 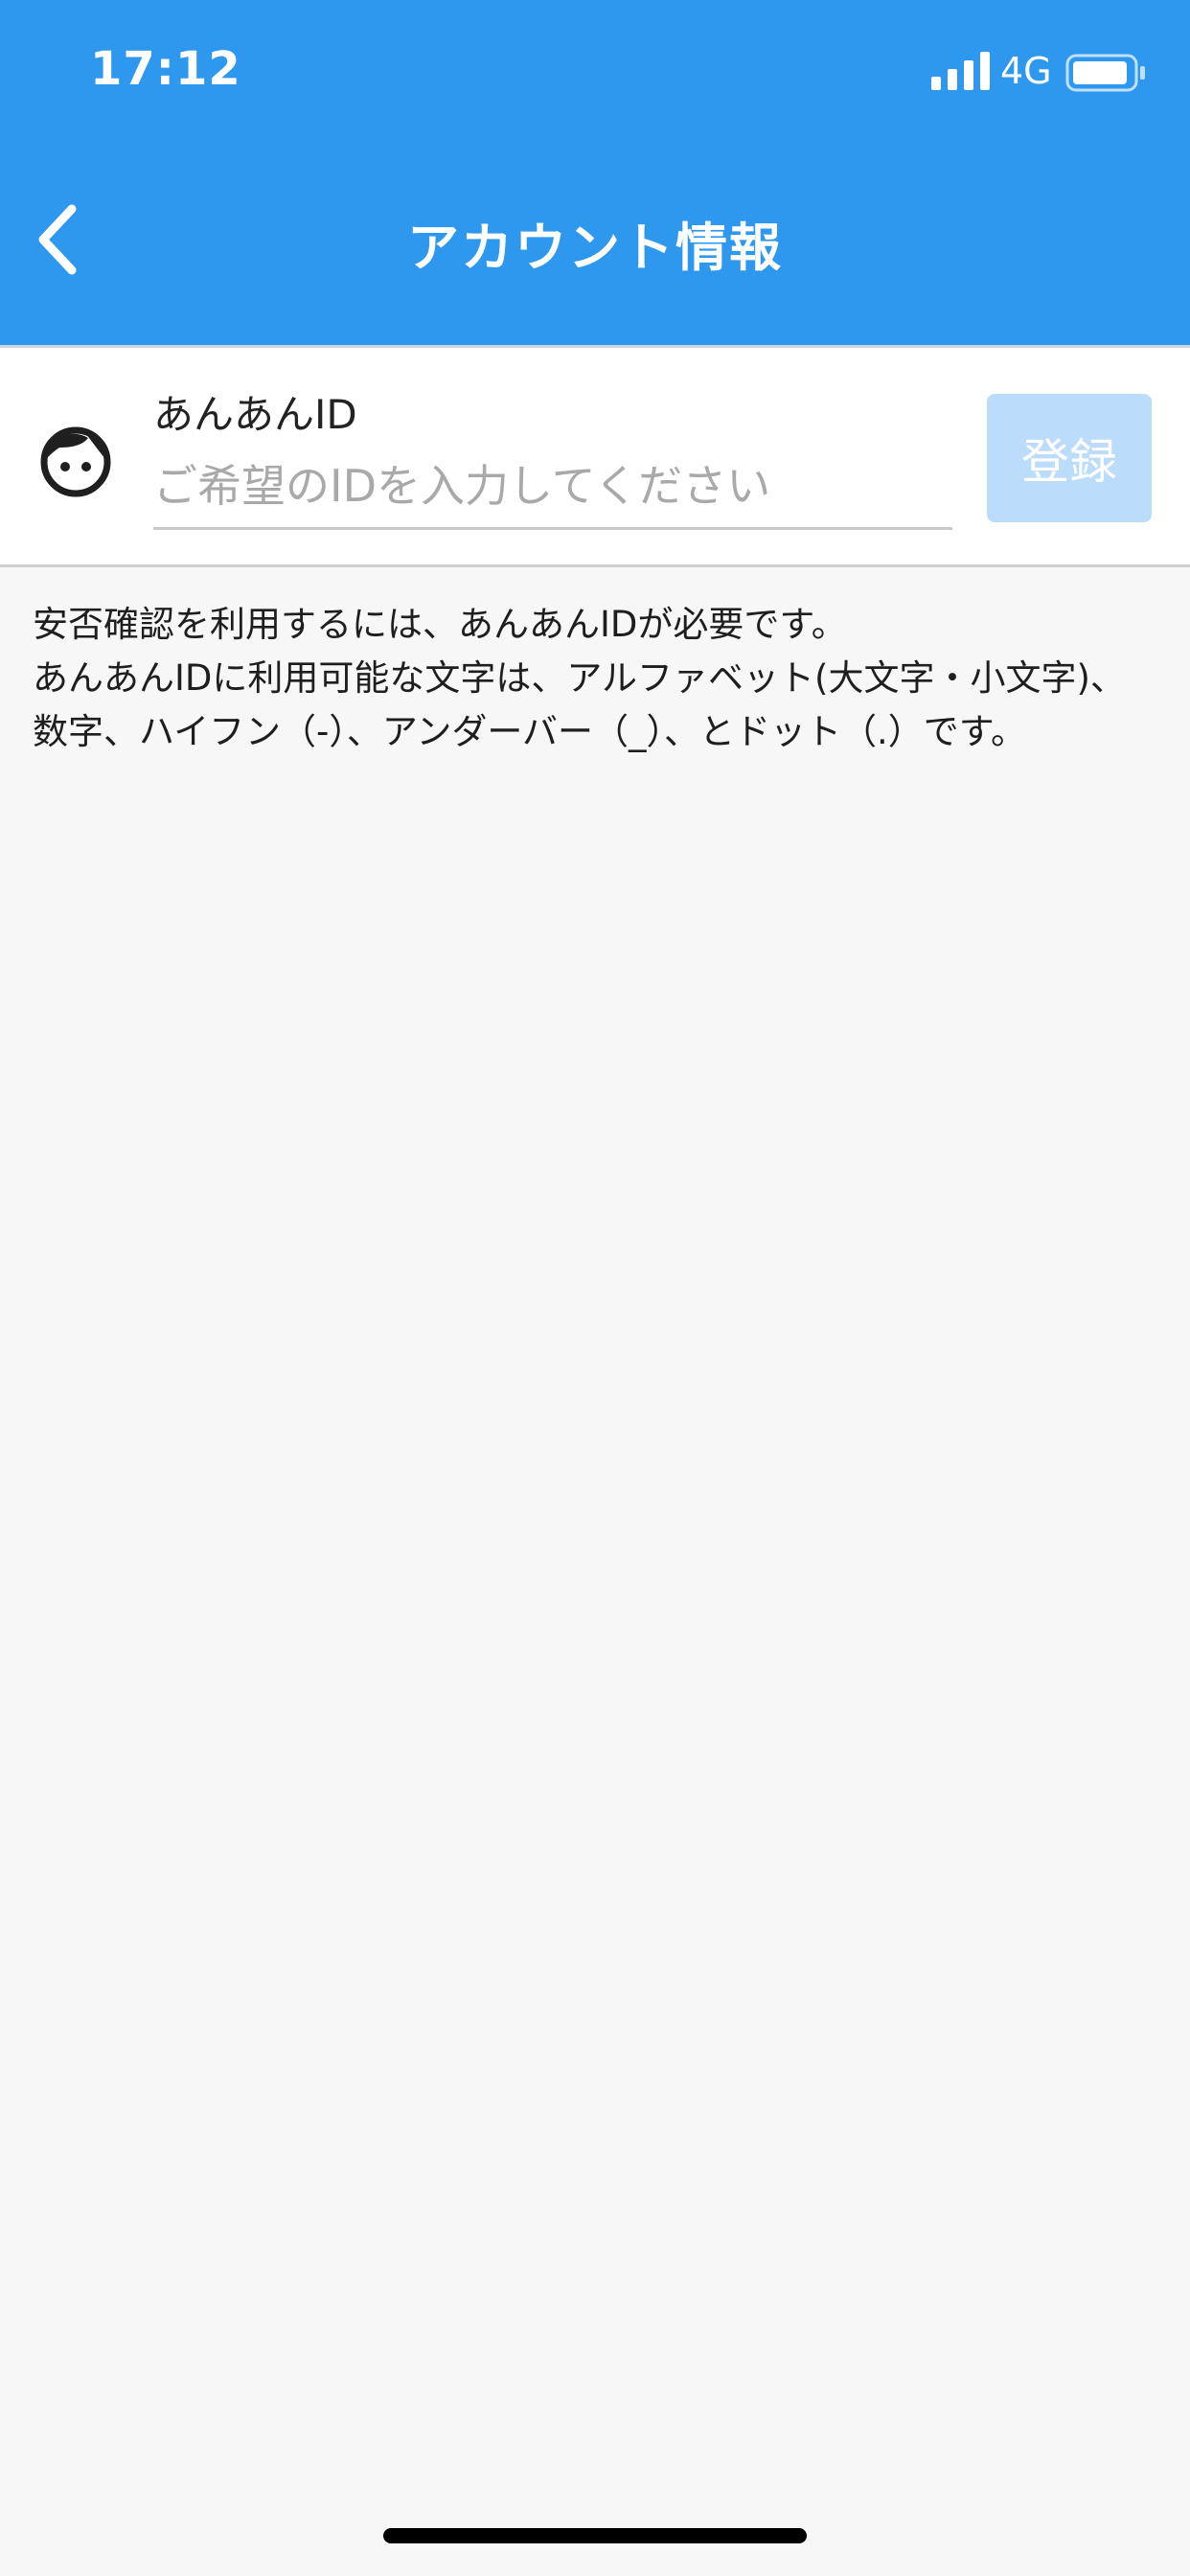 What do you see at coordinates (440, 624) in the screenshot?
I see `description-line-1: 安否確認を利用するには、あんあんIDが必要です。` at bounding box center [440, 624].